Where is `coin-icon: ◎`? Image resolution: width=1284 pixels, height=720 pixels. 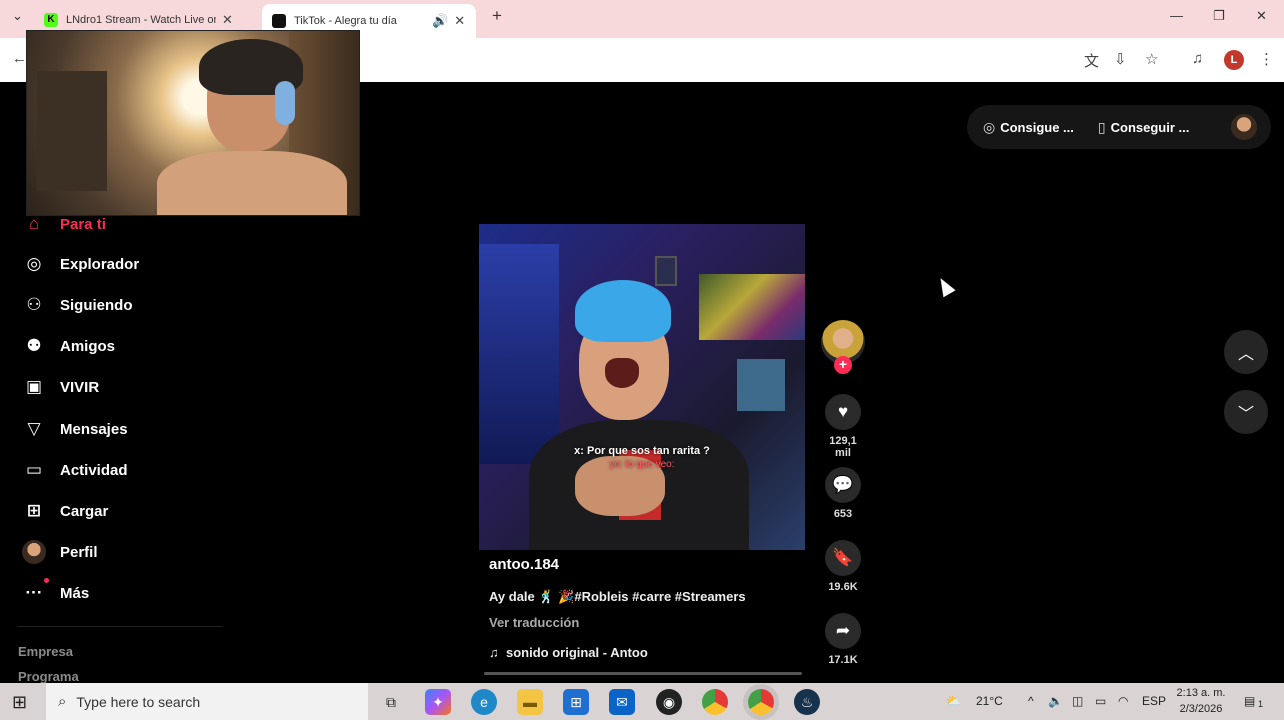
coin-icon: ◎ is located at coordinates (989, 126).